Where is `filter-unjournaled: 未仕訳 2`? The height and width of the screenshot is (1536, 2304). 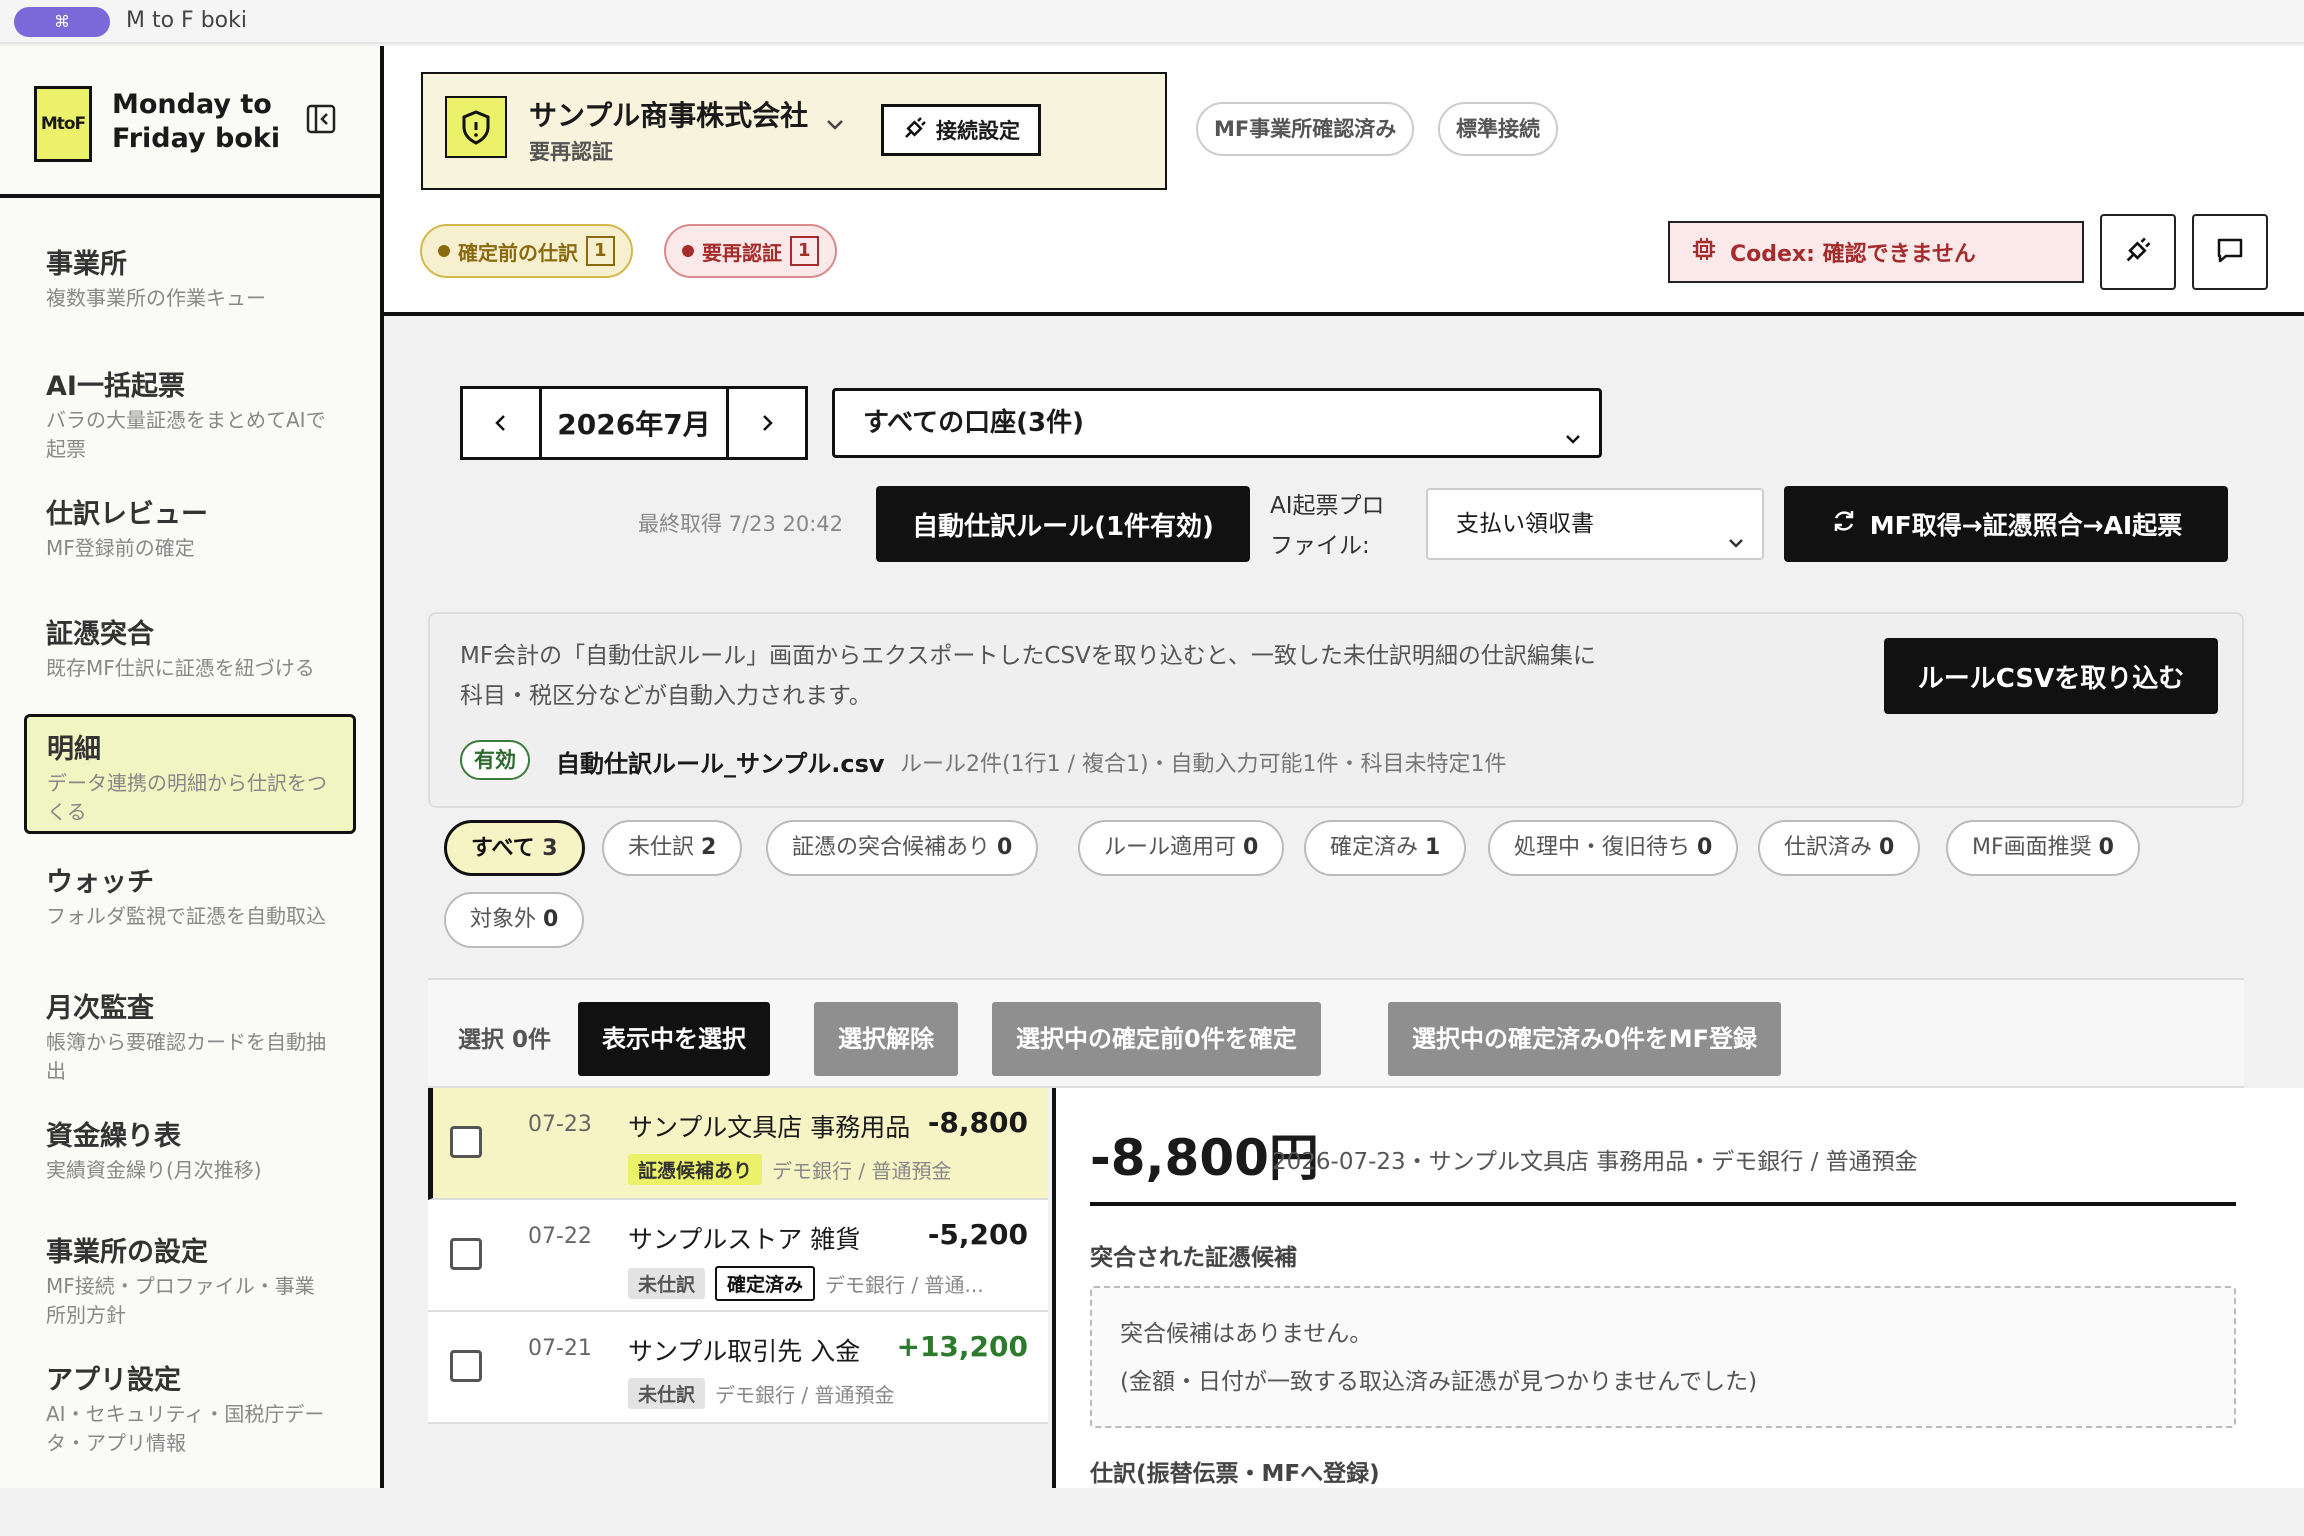 filter-unjournaled: 未仕訳 2 is located at coordinates (672, 848).